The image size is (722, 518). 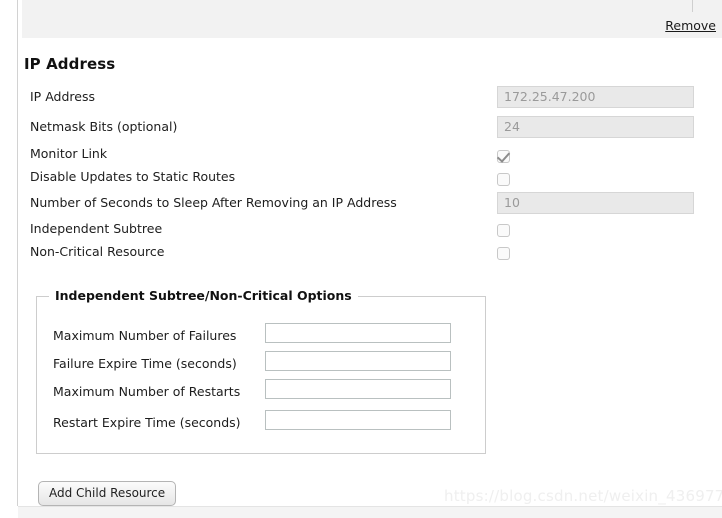 What do you see at coordinates (692, 6) in the screenshot?
I see `header-tick-mark` at bounding box center [692, 6].